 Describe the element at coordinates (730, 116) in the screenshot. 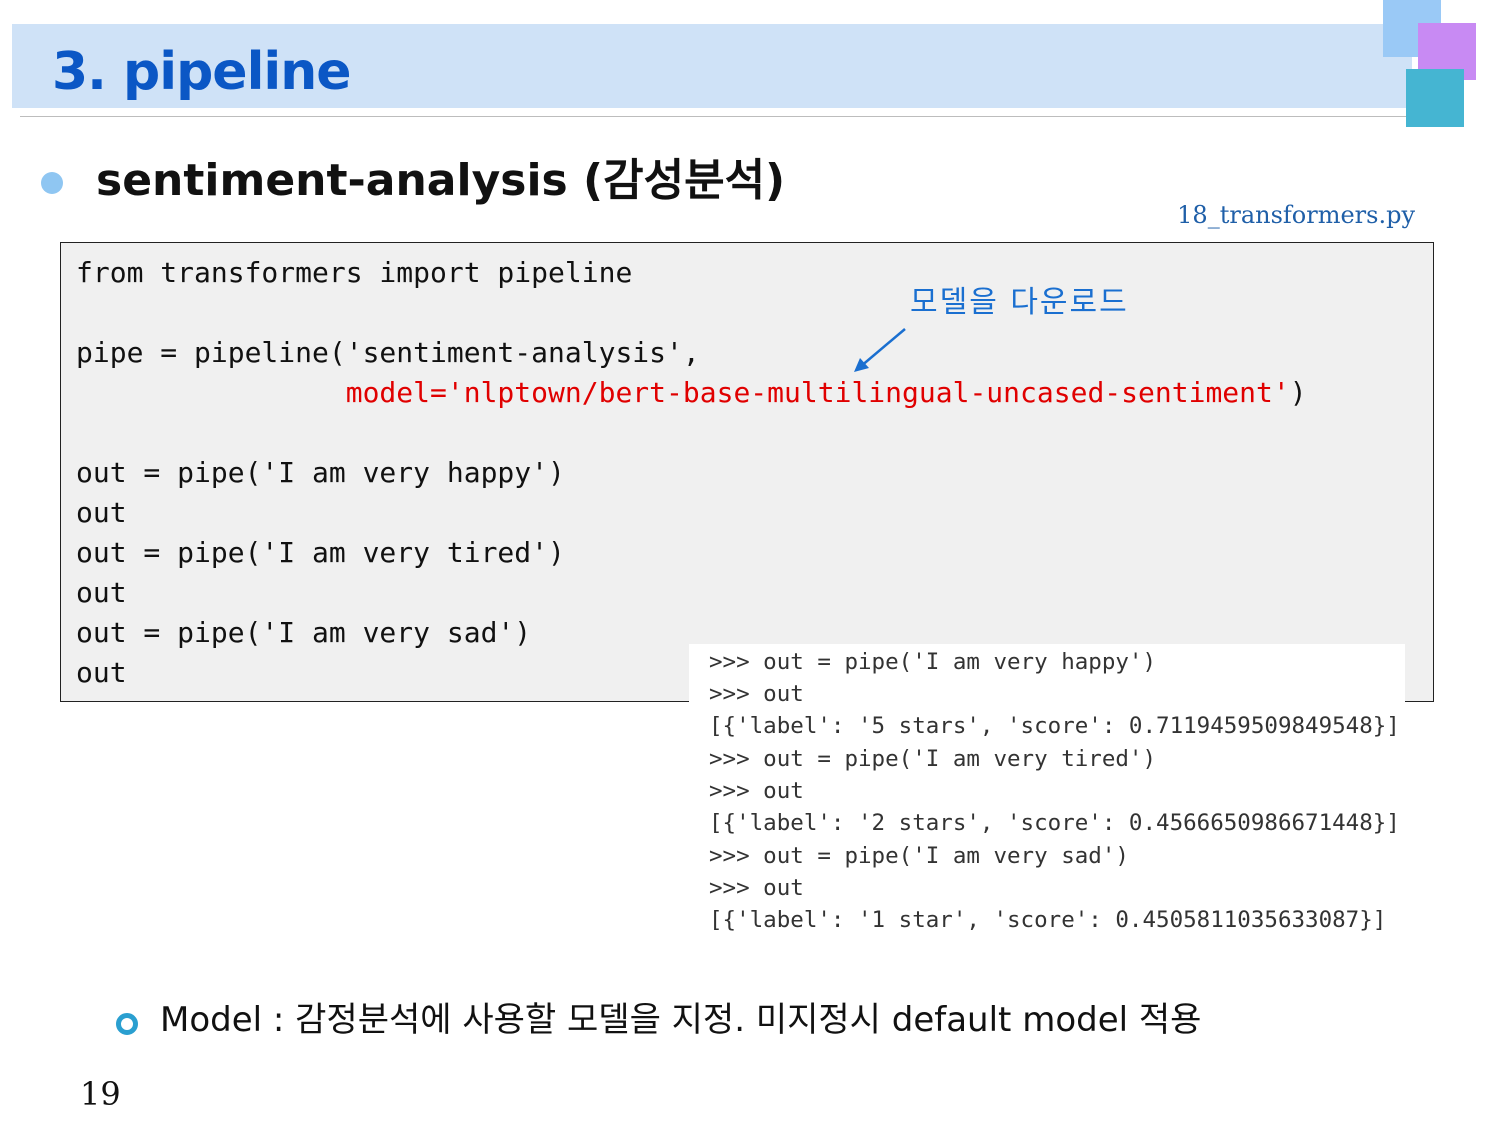

I see `title-divider` at that location.